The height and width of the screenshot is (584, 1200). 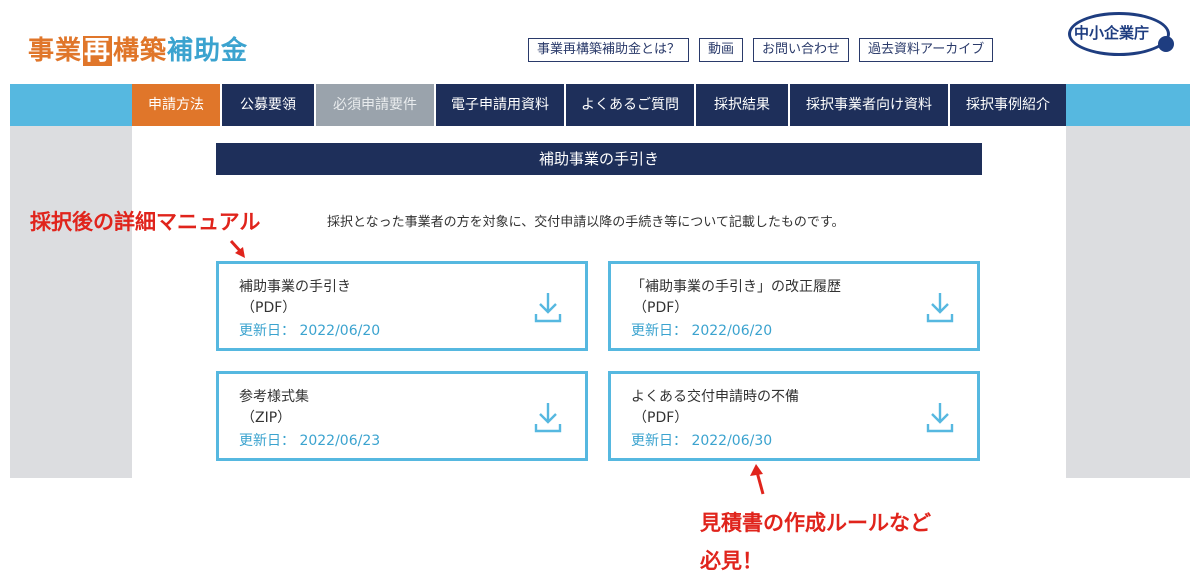 I want to click on annotation-manual-note: 採択後の詳細マニュアル, so click(x=145, y=222).